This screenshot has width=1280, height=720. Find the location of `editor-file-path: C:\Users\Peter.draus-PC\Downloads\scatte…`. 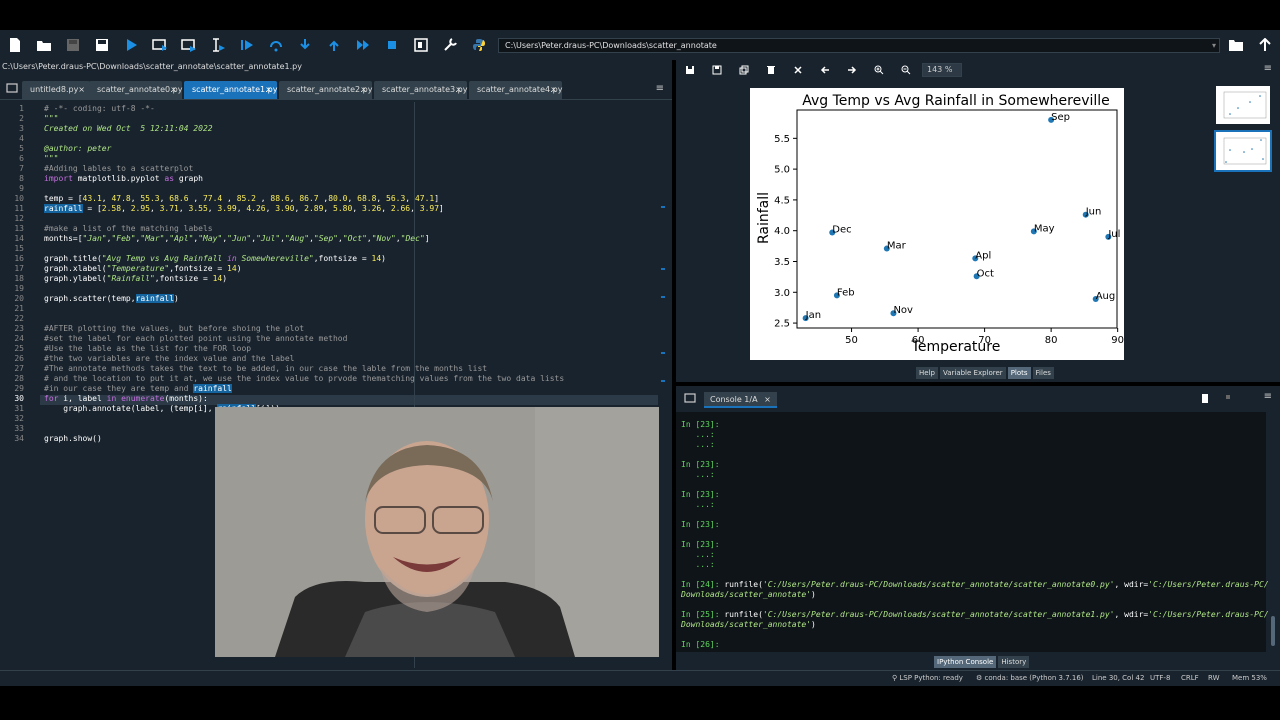

editor-file-path: C:\Users\Peter.draus-PC\Downloads\scatte… is located at coordinates (152, 66).